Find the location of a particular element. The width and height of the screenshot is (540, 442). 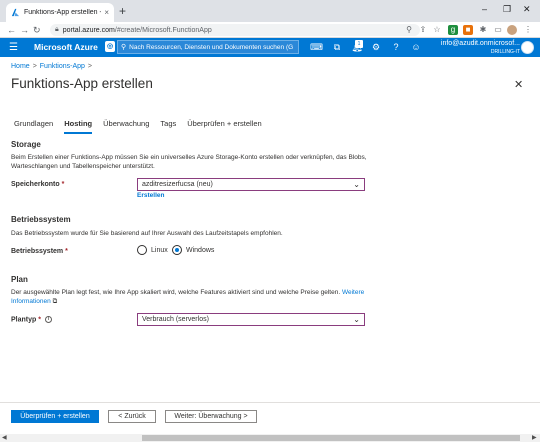

forward-arrow-icon: → is located at coordinates (24, 30).